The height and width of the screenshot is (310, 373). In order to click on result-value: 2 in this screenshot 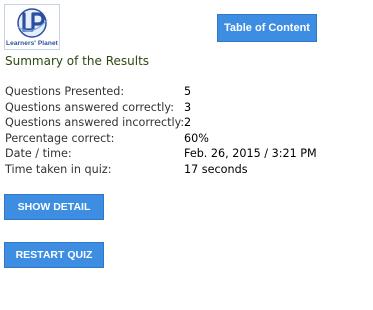, I will do `click(188, 122)`.